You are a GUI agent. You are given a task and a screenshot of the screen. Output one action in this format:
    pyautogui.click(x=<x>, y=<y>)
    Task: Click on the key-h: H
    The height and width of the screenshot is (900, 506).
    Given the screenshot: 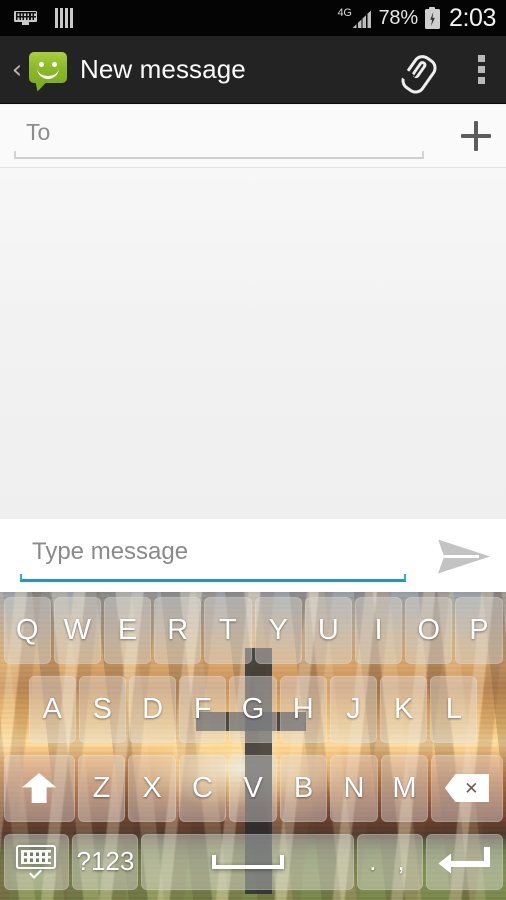 What is the action you would take?
    pyautogui.click(x=303, y=709)
    